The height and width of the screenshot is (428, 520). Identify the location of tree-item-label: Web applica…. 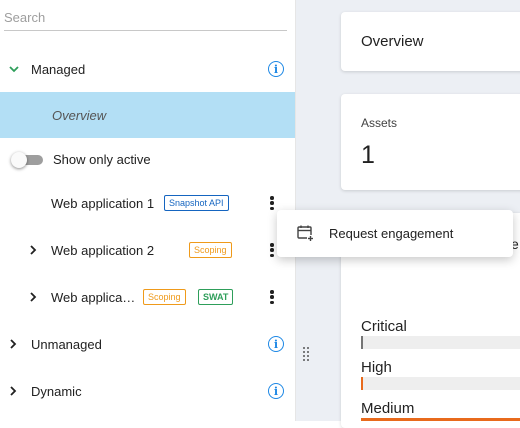
(93, 297).